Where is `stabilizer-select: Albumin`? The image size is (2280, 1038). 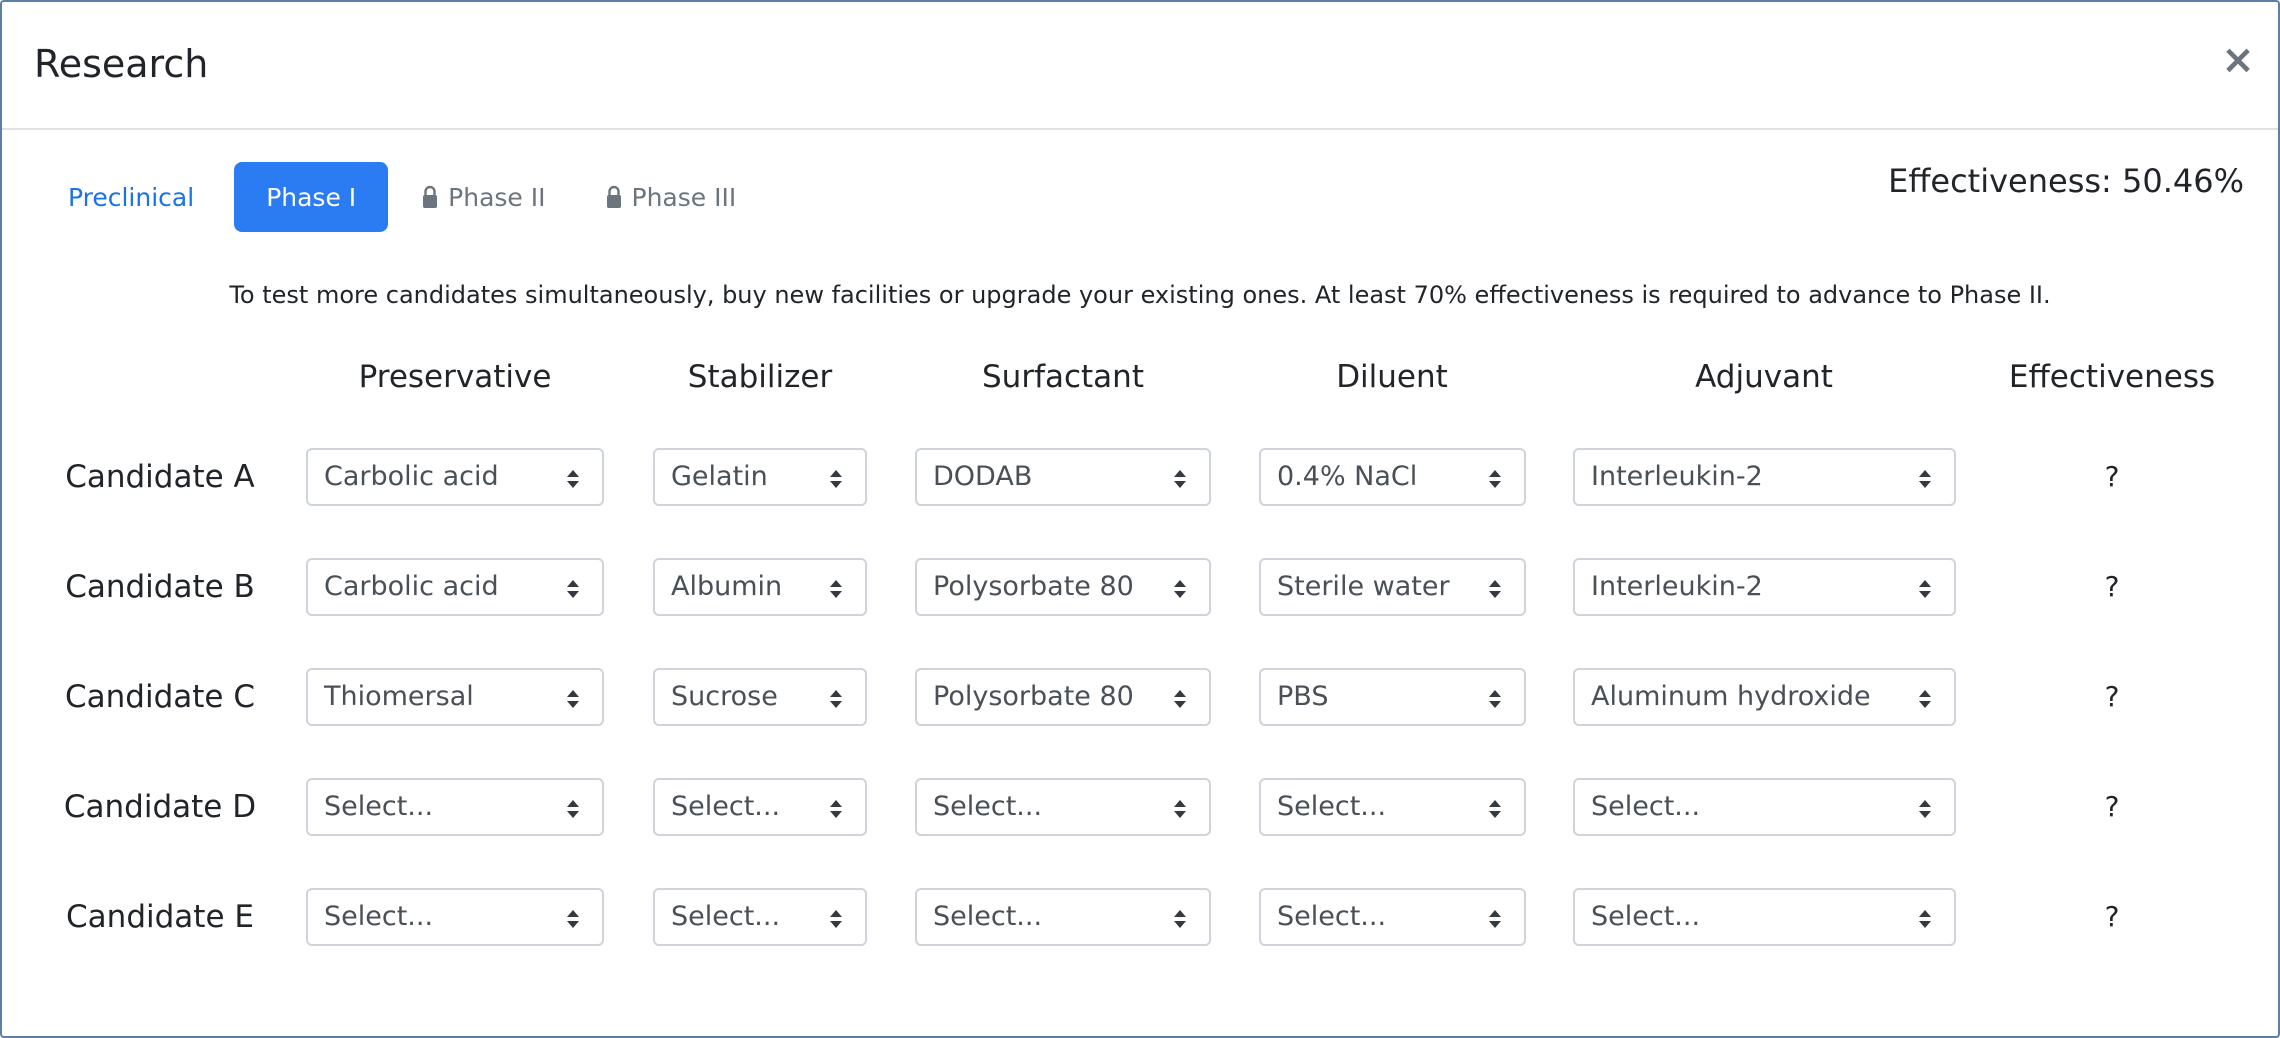 stabilizer-select: Albumin is located at coordinates (760, 587).